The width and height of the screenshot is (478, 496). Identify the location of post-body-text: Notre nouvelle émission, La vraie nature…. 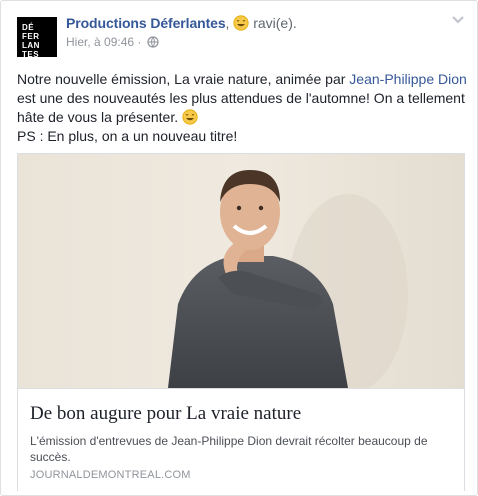
(183, 79).